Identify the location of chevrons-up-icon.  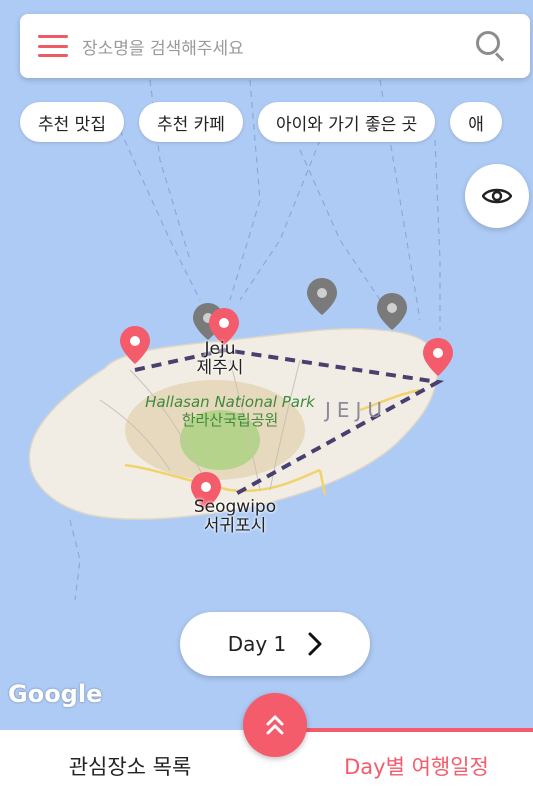
(275, 725).